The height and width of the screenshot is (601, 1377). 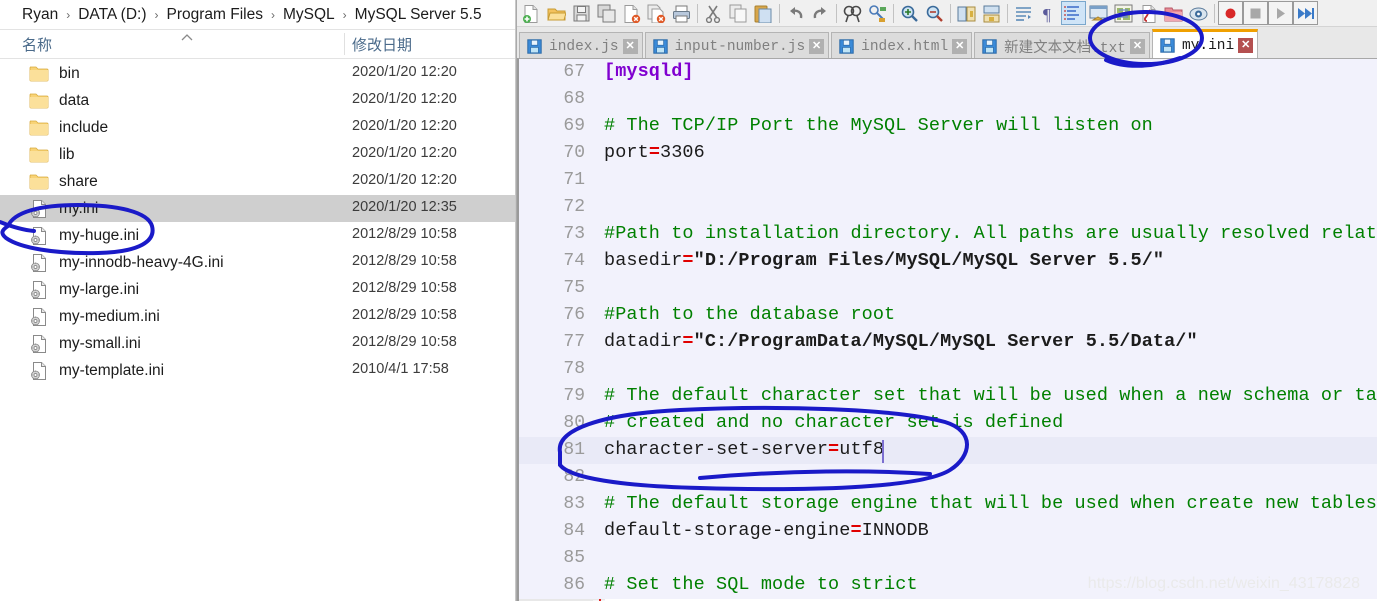 I want to click on section-header-token: [mysqld], so click(x=649, y=71).